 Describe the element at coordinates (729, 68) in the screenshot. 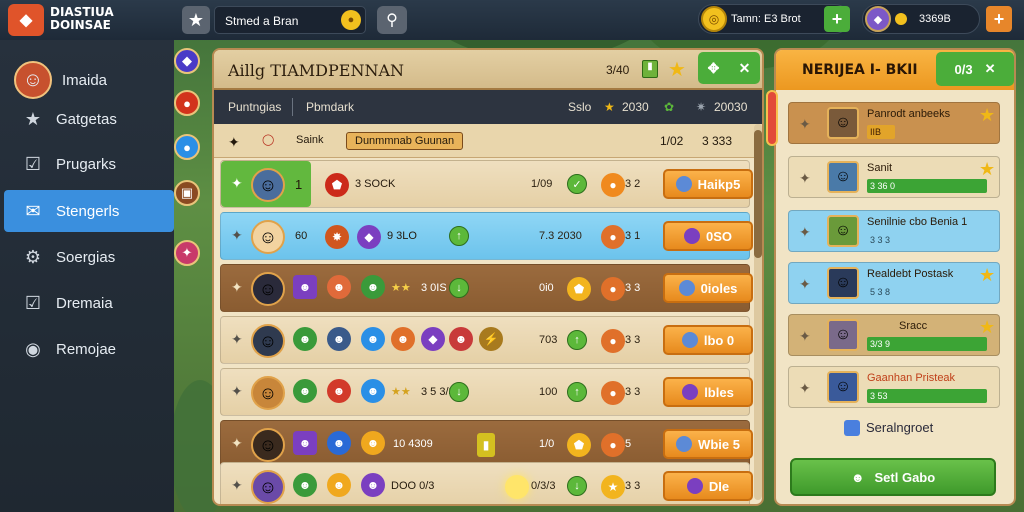

I see `panel-controls: ✥ ✕` at that location.